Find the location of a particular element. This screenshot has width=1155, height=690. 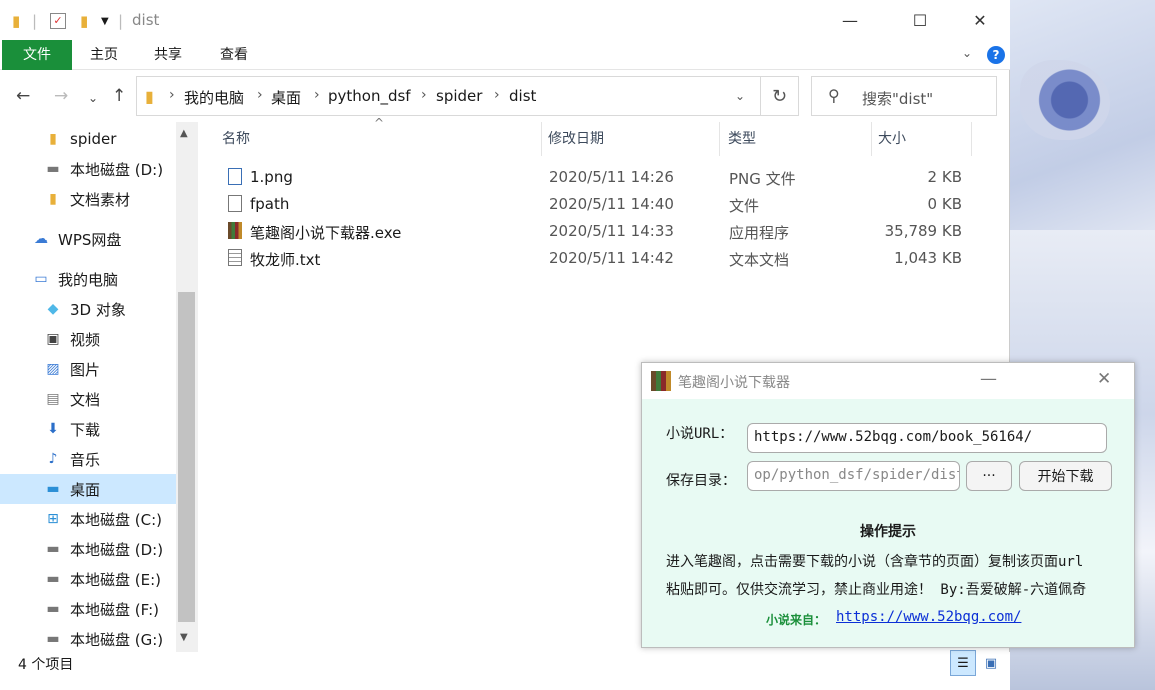

file-row: 1.png 2020/5/11 14:26 PNG 文件 2 KB is located at coordinates (604, 177).